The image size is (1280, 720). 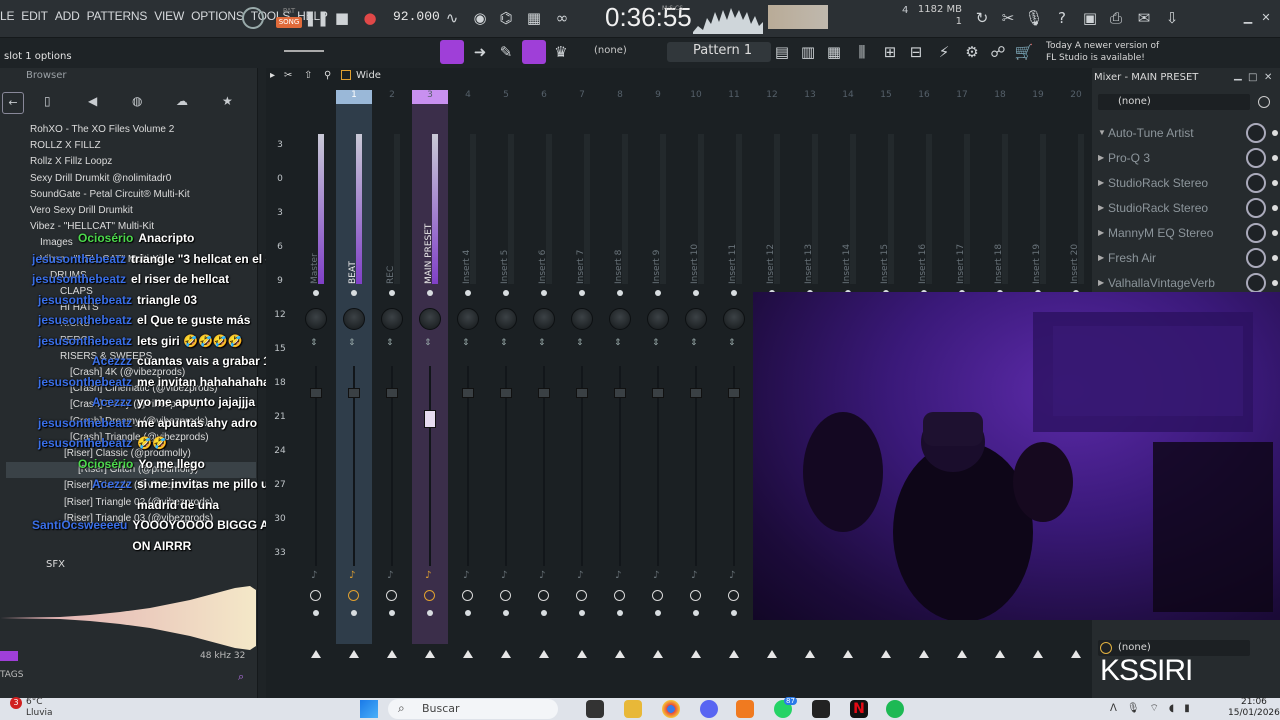 I want to click on effect-slot: ▶ MannyM EQ Stereo, so click(x=1188, y=232).